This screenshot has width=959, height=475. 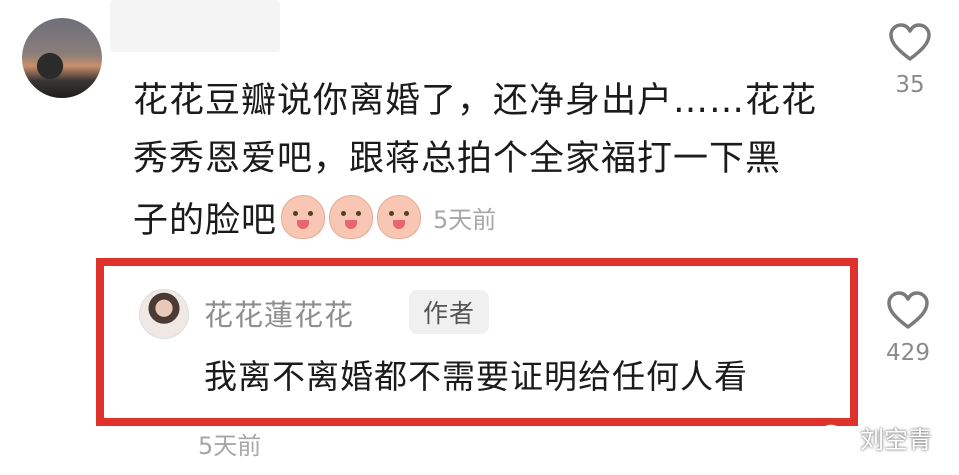 I want to click on comment-line: 子的脸吧, so click(x=205, y=220).